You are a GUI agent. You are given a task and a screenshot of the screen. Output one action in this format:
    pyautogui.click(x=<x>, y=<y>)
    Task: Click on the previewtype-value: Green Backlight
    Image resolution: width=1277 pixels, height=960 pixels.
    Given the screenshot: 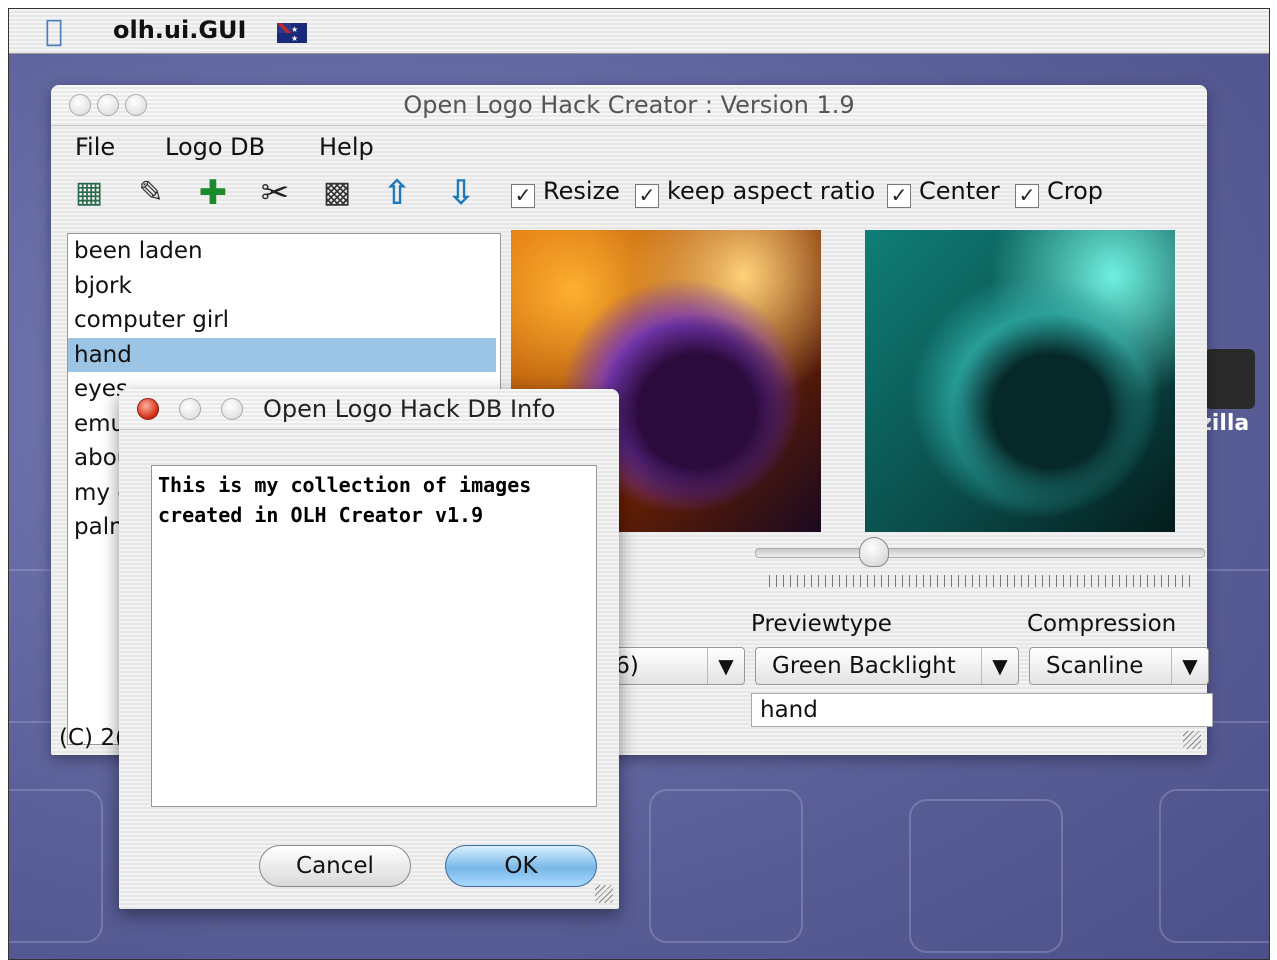 What is the action you would take?
    pyautogui.click(x=864, y=666)
    